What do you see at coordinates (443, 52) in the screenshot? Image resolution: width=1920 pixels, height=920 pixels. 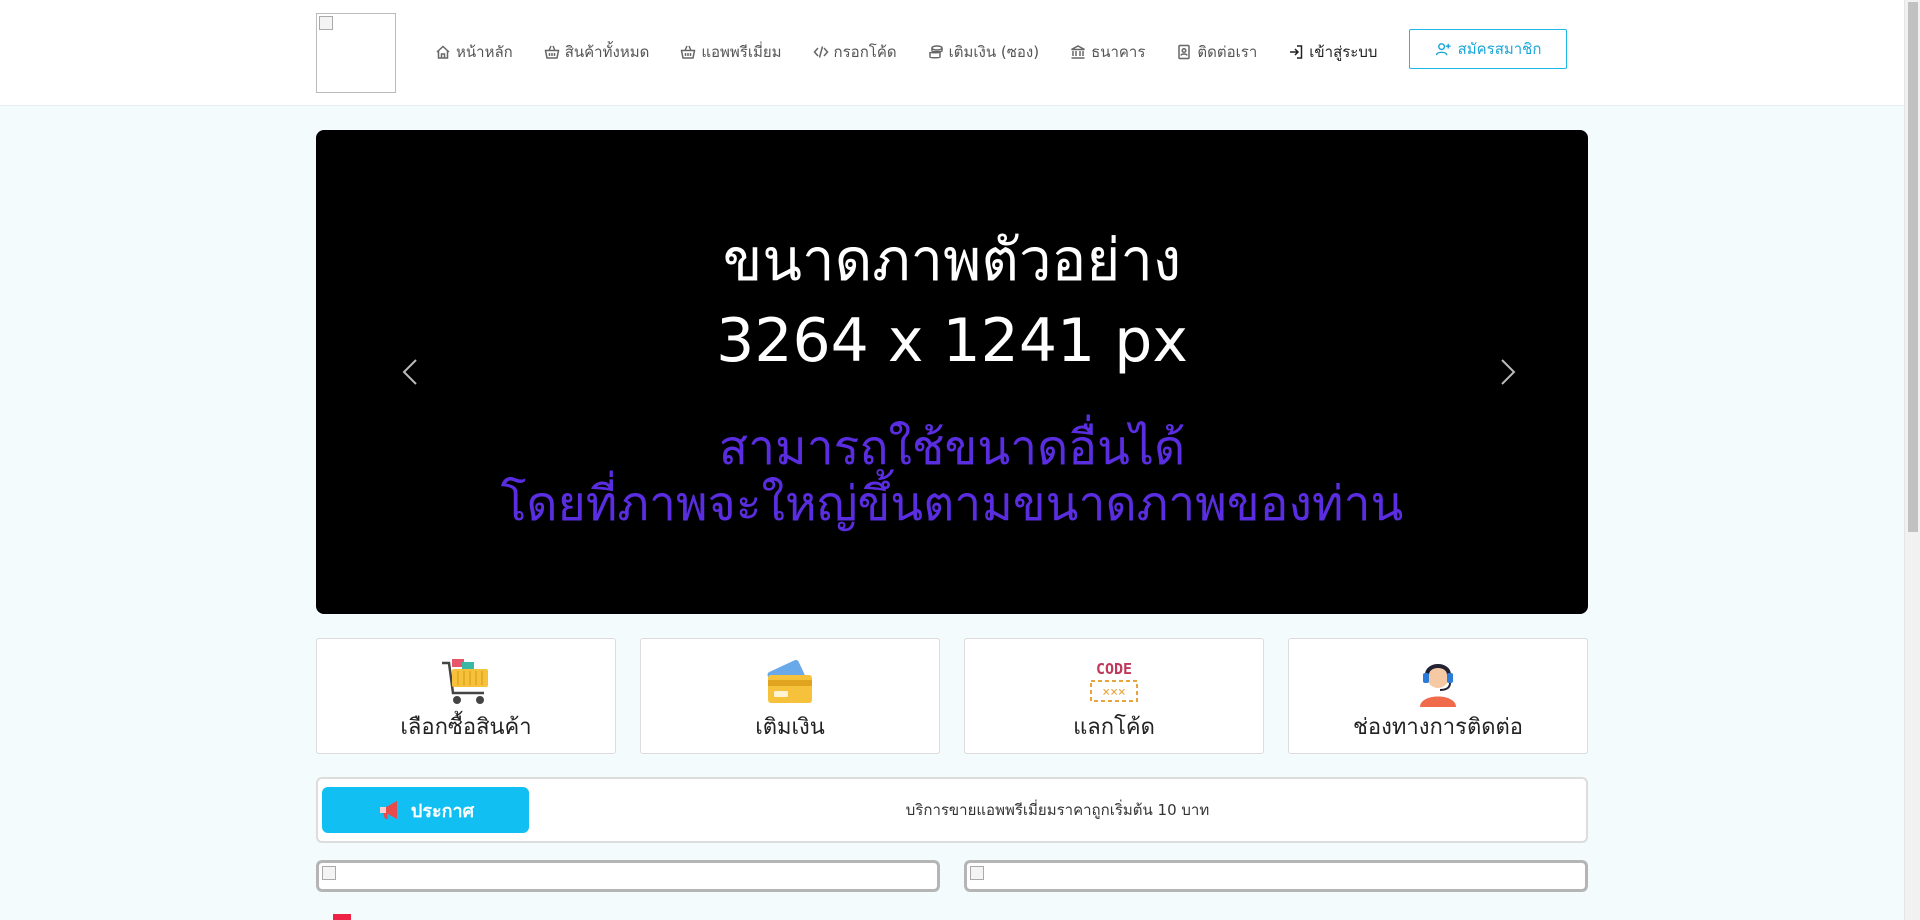 I see `home-icon` at bounding box center [443, 52].